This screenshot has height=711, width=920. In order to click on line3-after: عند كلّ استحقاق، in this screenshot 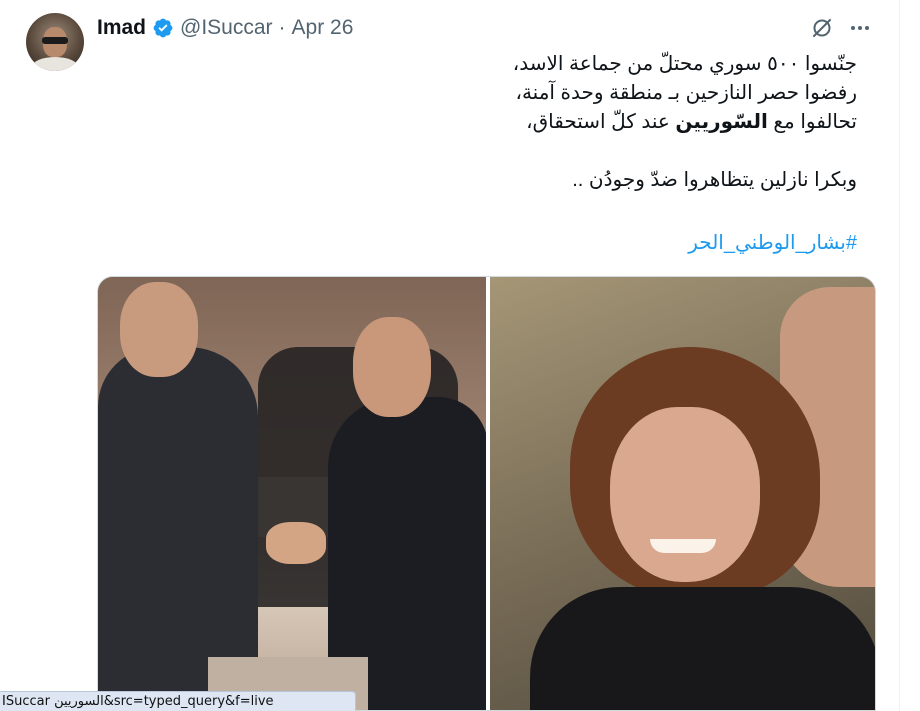, I will do `click(601, 122)`.